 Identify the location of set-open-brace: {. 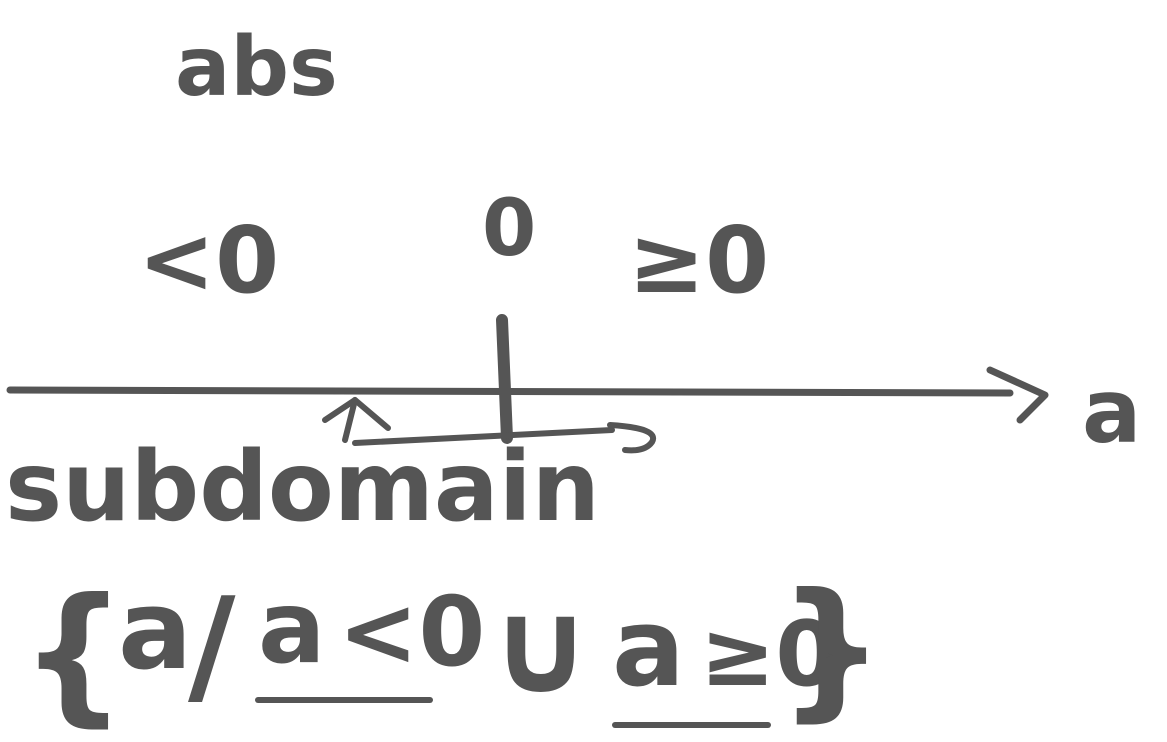
(73, 654).